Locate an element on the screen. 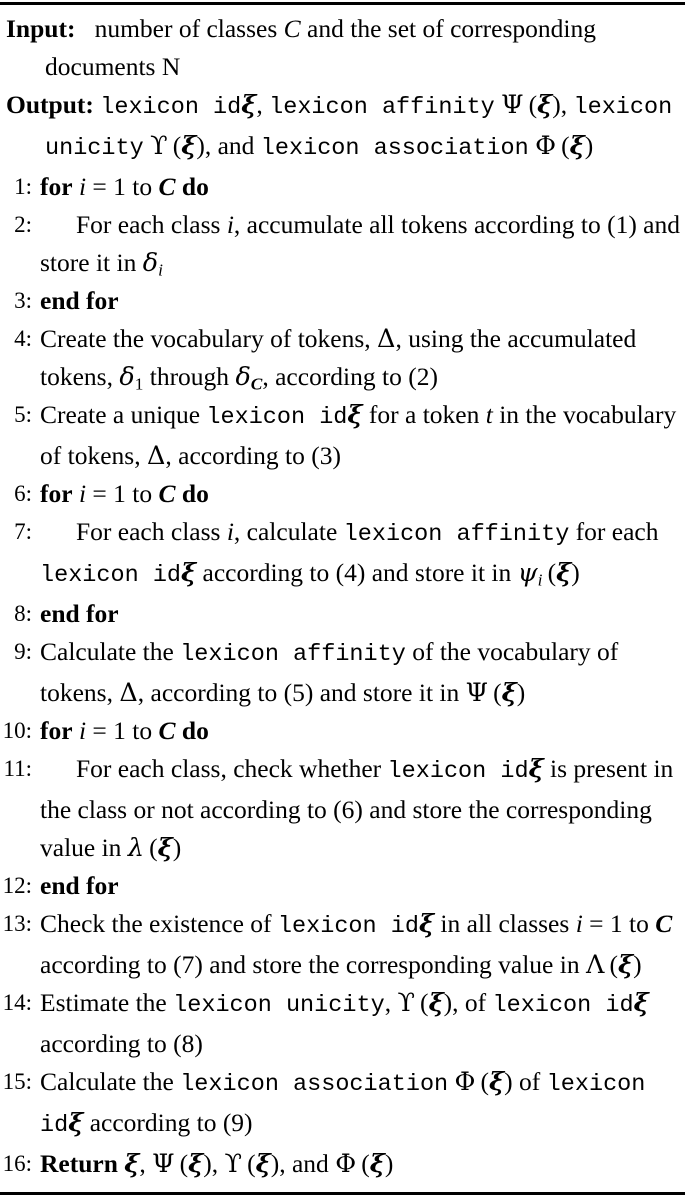  algorithm-step-1: 1: for i = 1 to C do is located at coordinates (342, 187).